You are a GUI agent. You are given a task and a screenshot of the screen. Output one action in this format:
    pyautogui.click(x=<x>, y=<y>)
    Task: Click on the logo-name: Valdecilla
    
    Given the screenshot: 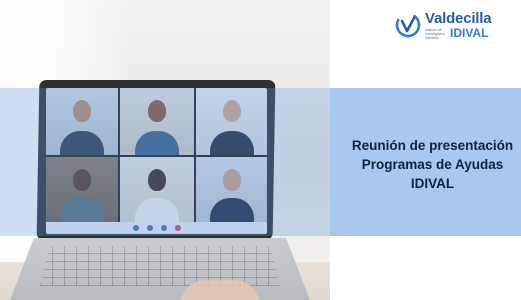 What is the action you would take?
    pyautogui.click(x=458, y=18)
    